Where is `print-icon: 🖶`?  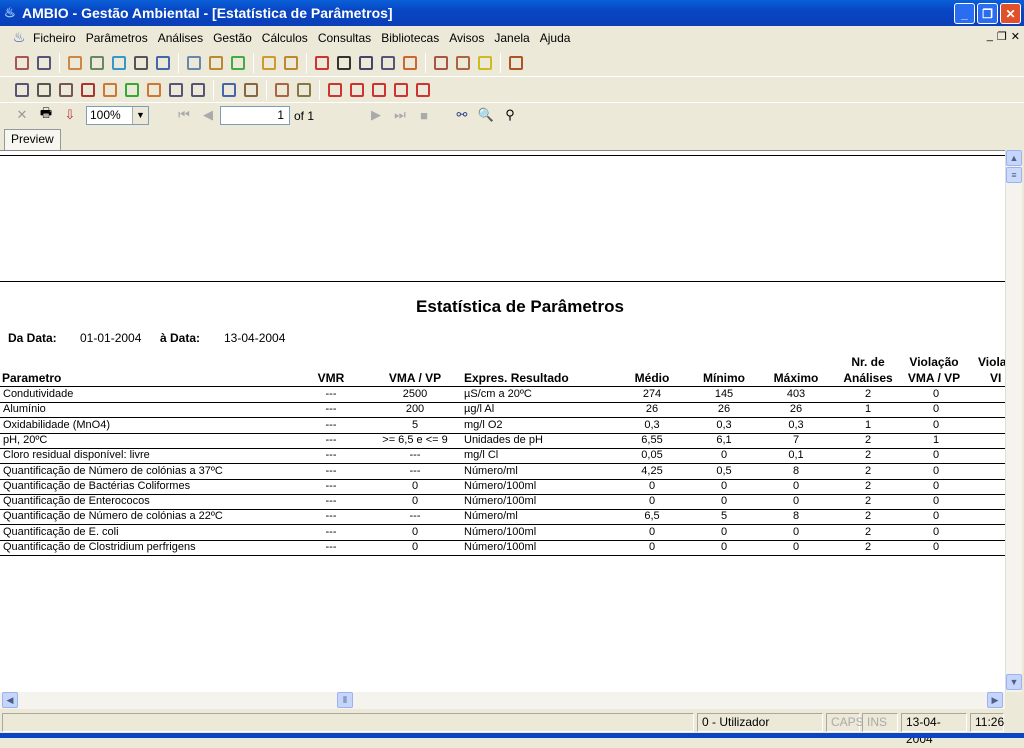
print-icon: 🖶 is located at coordinates (46, 115).